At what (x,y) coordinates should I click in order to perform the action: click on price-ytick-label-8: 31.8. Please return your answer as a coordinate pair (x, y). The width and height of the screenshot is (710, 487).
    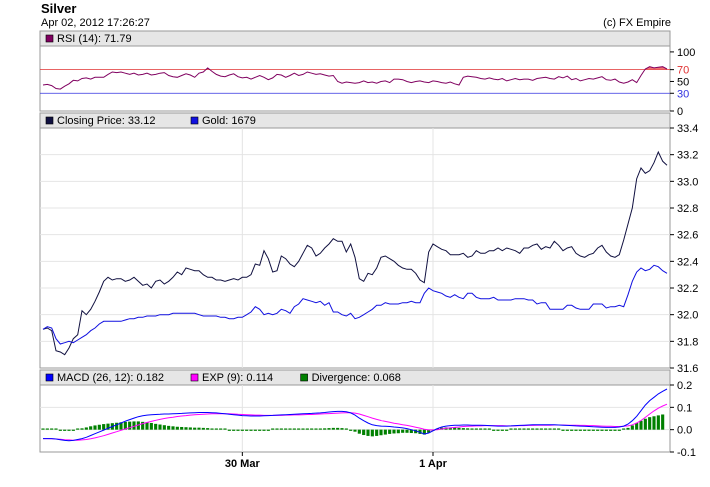
    Looking at the image, I should click on (687, 342).